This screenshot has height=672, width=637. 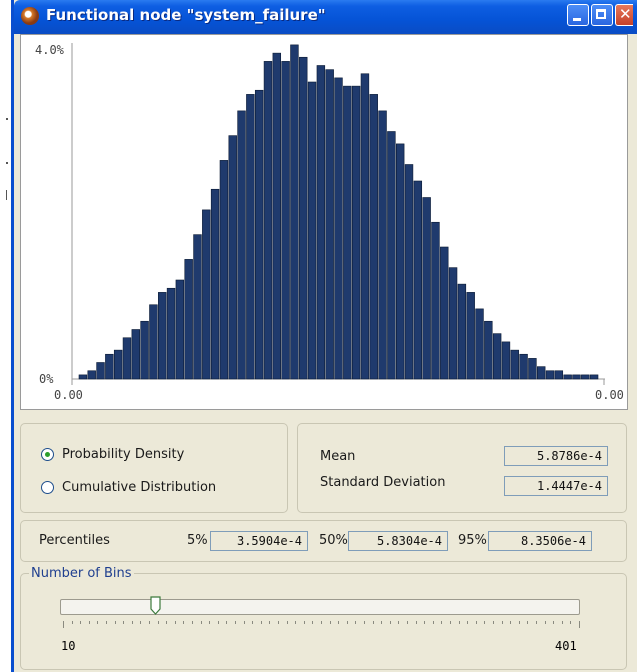 What do you see at coordinates (556, 456) in the screenshot?
I see `mean-value-field: 5.8786e-4` at bounding box center [556, 456].